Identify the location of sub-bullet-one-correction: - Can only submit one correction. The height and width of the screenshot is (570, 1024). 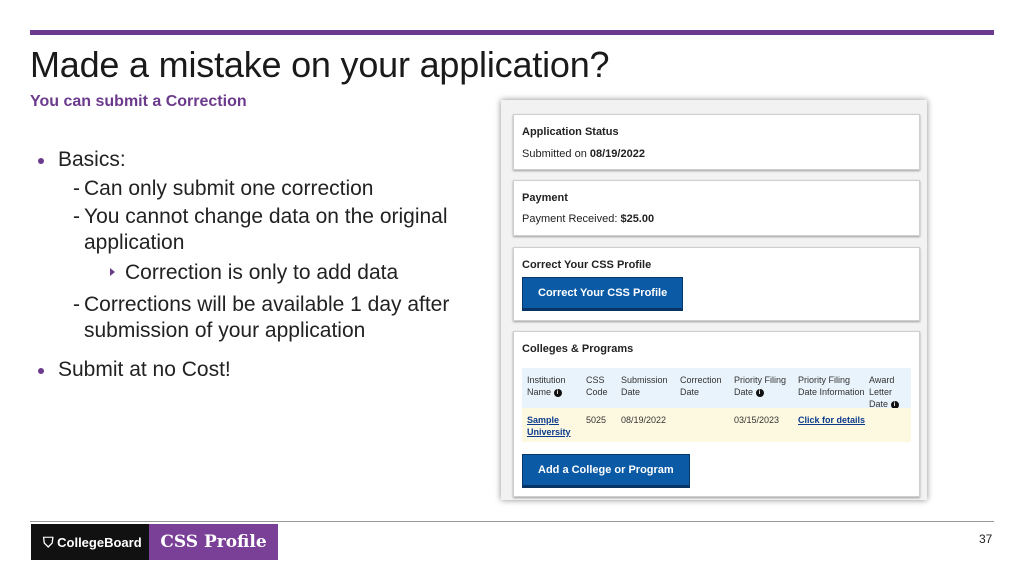
(223, 188).